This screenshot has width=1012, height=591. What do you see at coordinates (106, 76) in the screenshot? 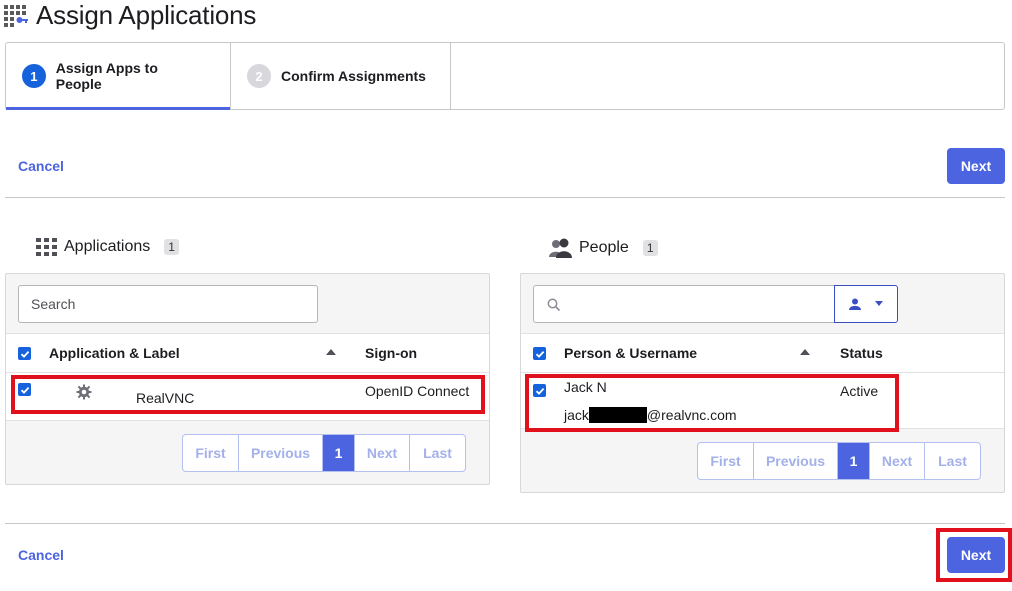
I see `step-label: Assign Apps to People` at bounding box center [106, 76].